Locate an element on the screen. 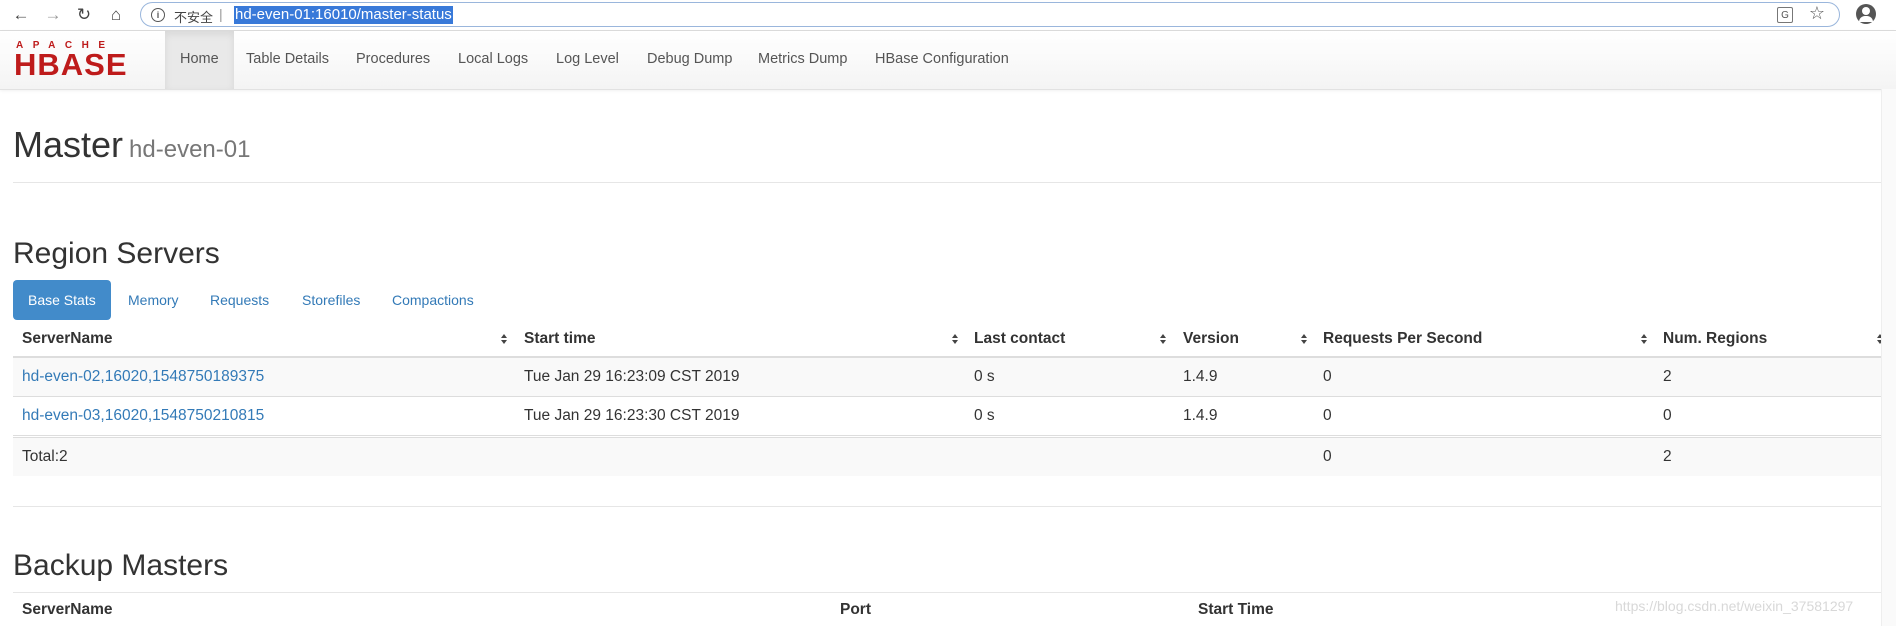 The height and width of the screenshot is (627, 1896). header-divider is located at coordinates (952, 182).